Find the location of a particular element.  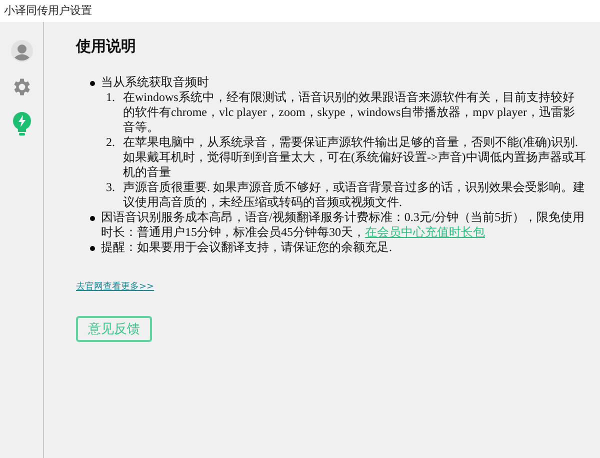

list-item-text: 在windows系统中，经有限测试，语音识别的效果跟语音来源软件有关，目前支持较好的软件有chrome，vlc player，zoom，skype，windows自带播放器，mpv player，迅雷影音等。 is located at coordinates (349, 112).